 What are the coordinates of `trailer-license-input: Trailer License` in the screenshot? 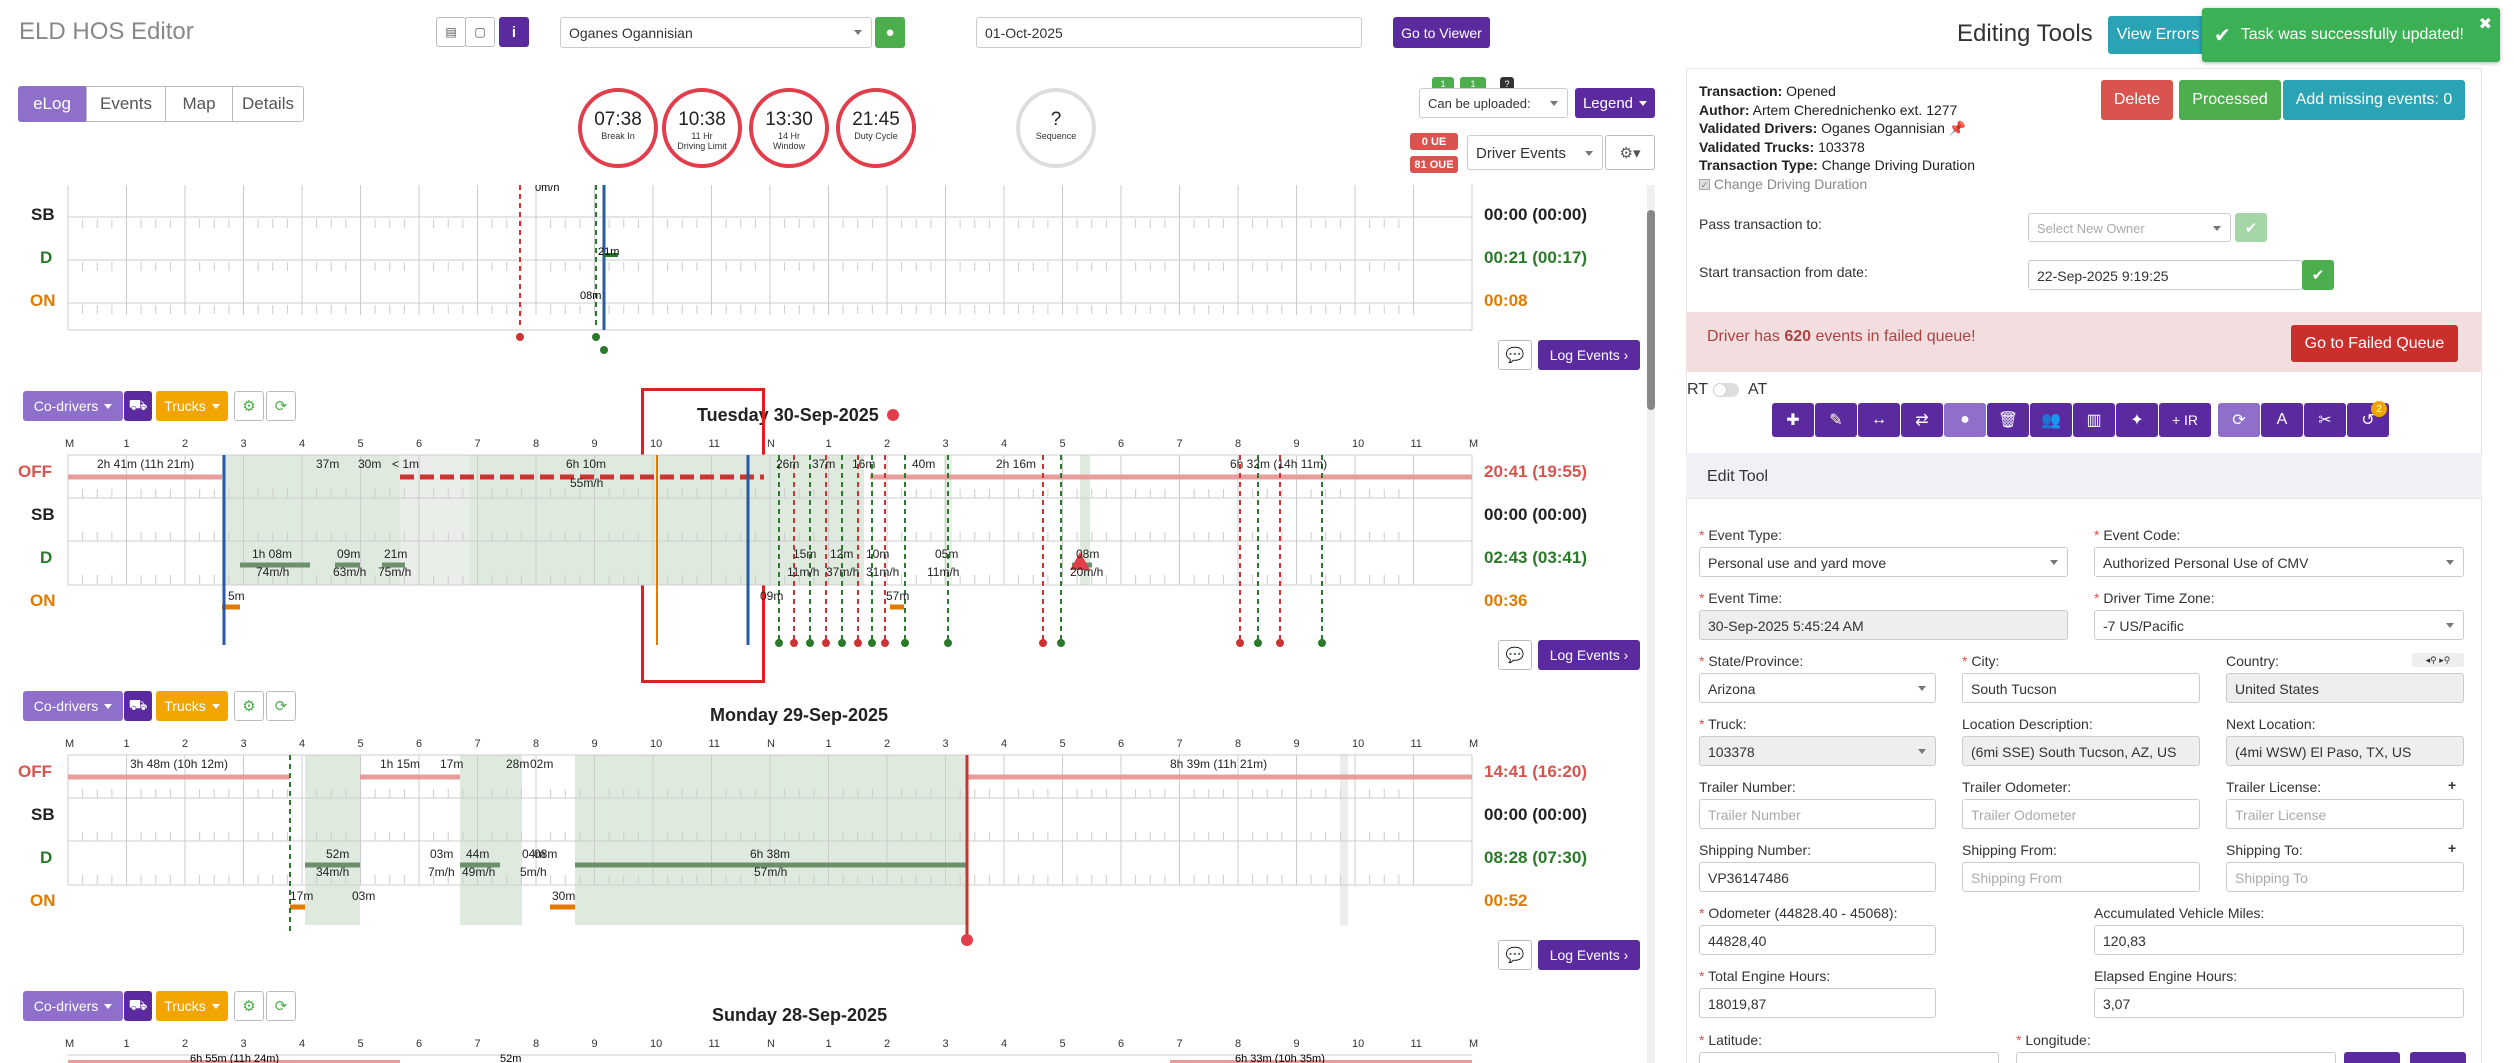 It's located at (2345, 814).